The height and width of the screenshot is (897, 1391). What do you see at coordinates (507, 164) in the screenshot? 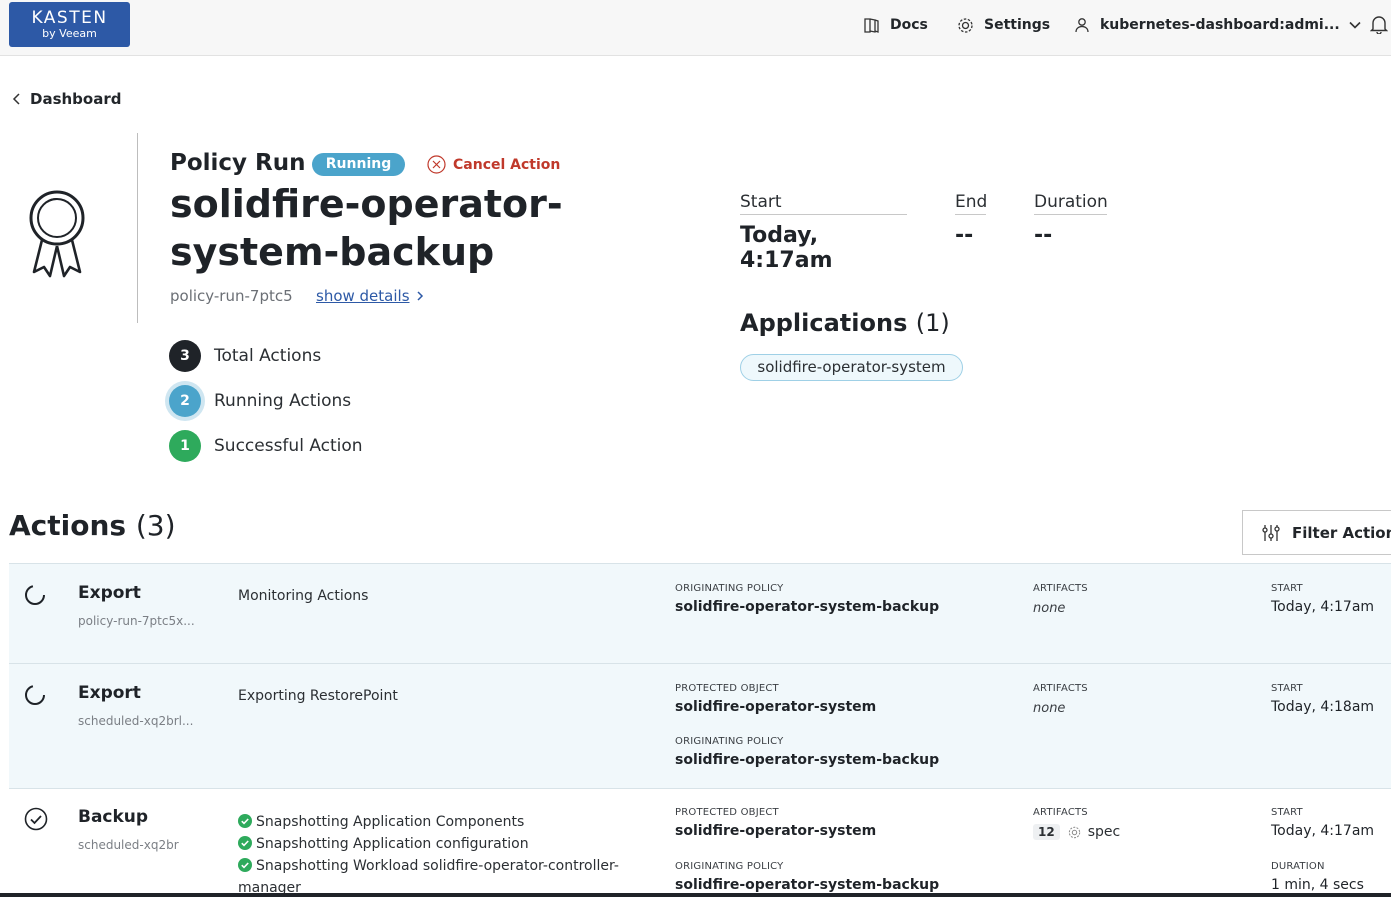
I see `cancel-action-label: Cancel Action` at bounding box center [507, 164].